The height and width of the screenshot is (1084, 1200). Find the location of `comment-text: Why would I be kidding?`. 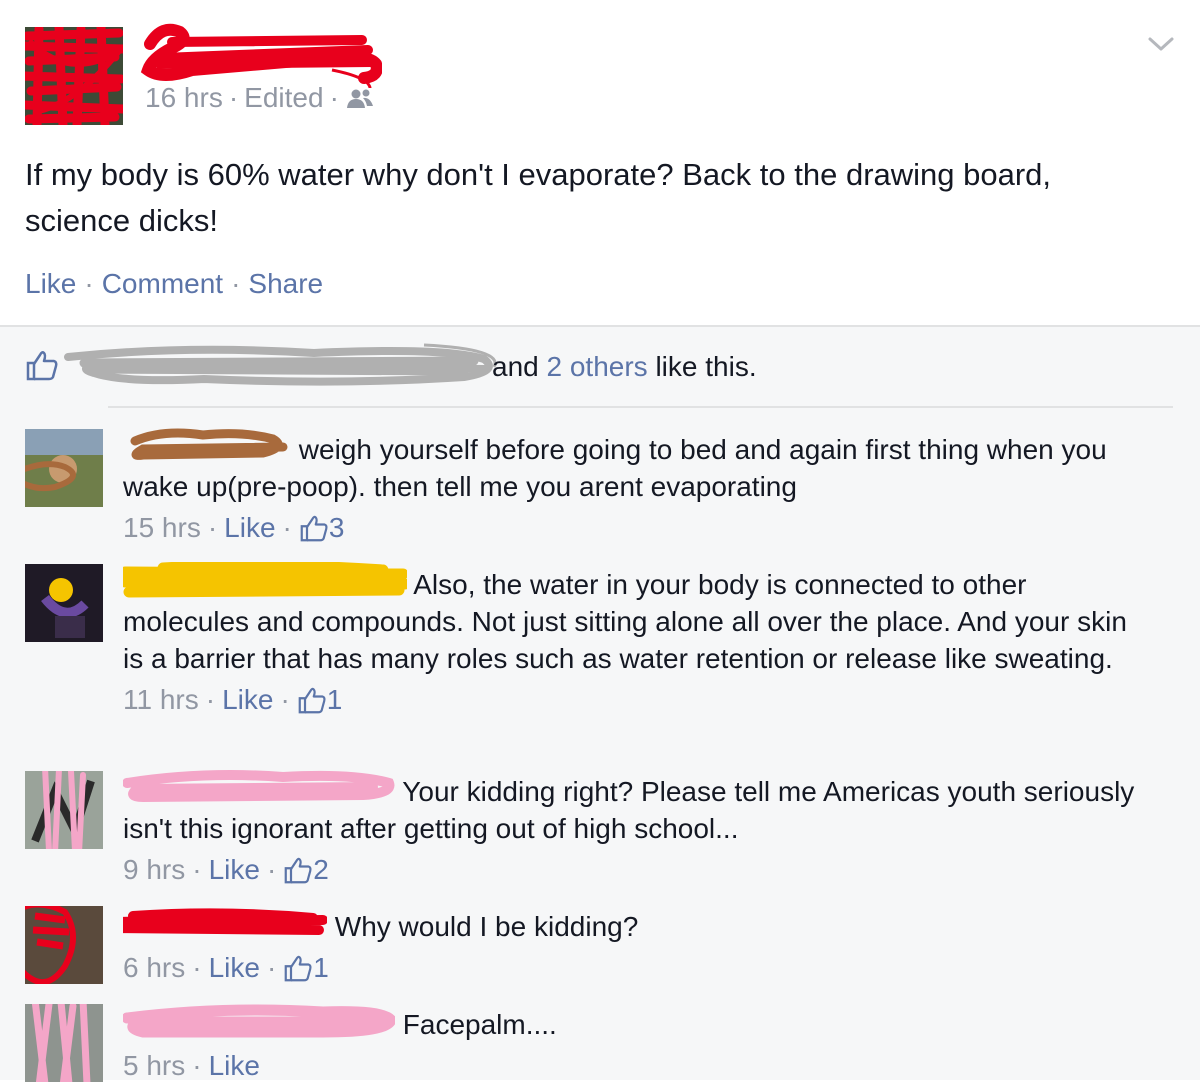

comment-text: Why would I be kidding? is located at coordinates (486, 926).